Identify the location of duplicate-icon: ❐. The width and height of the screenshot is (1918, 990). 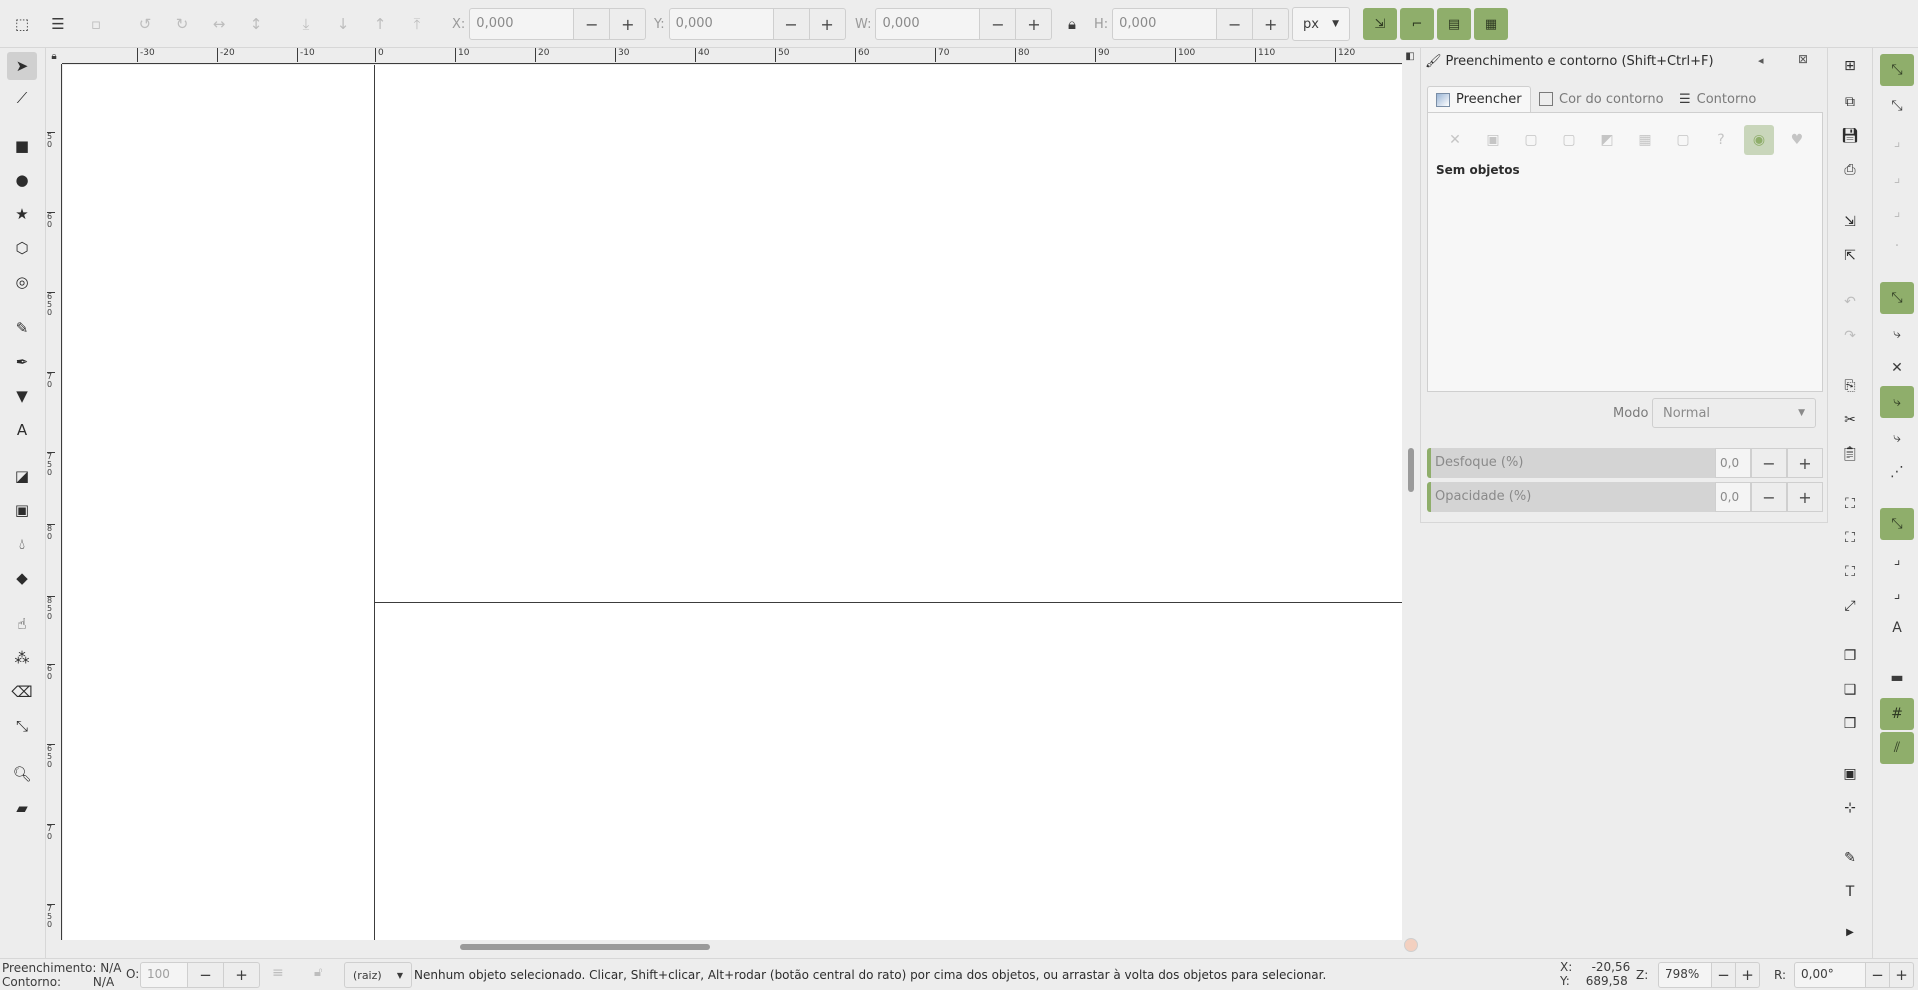
(1850, 656).